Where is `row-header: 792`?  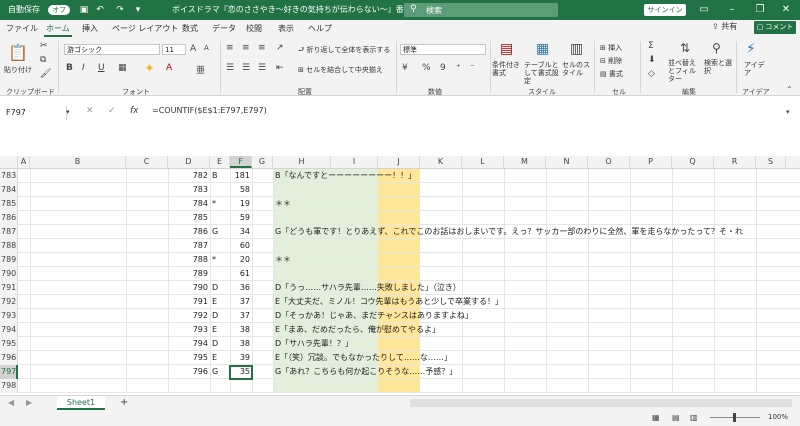
row-header: 792 is located at coordinates (9, 302).